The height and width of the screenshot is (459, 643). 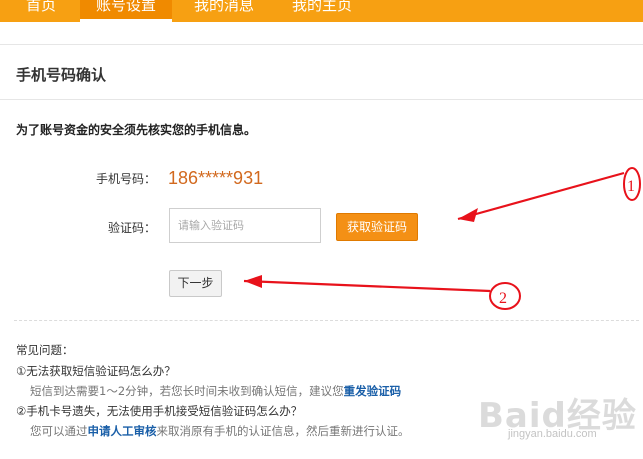 I want to click on svg-text: 1, so click(x=631, y=186).